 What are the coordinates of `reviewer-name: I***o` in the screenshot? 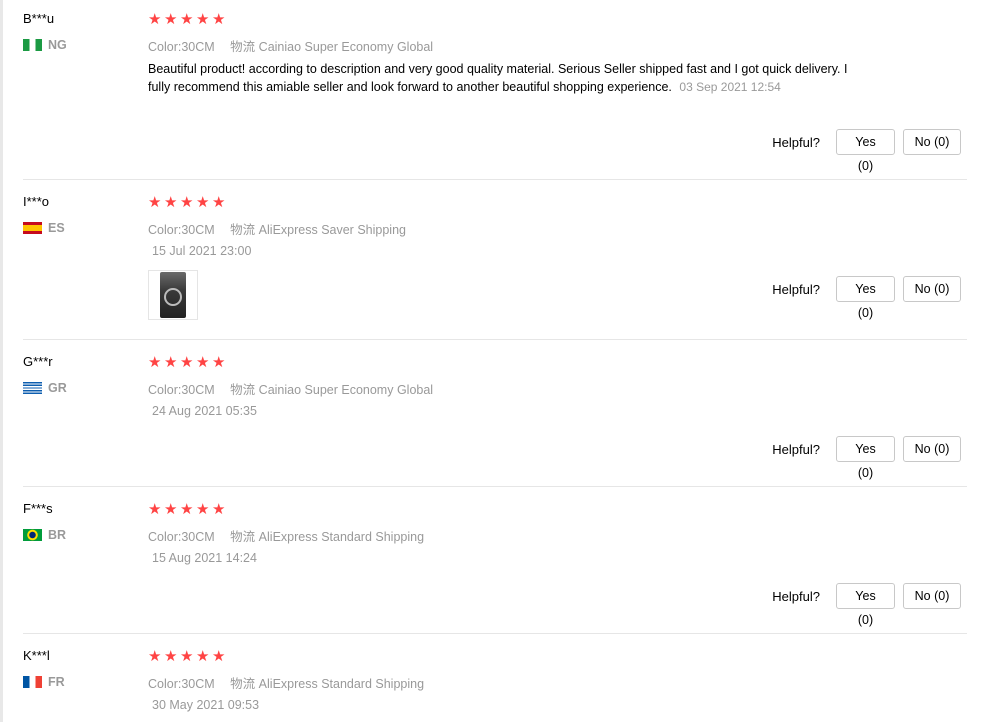 It's located at (36, 201).